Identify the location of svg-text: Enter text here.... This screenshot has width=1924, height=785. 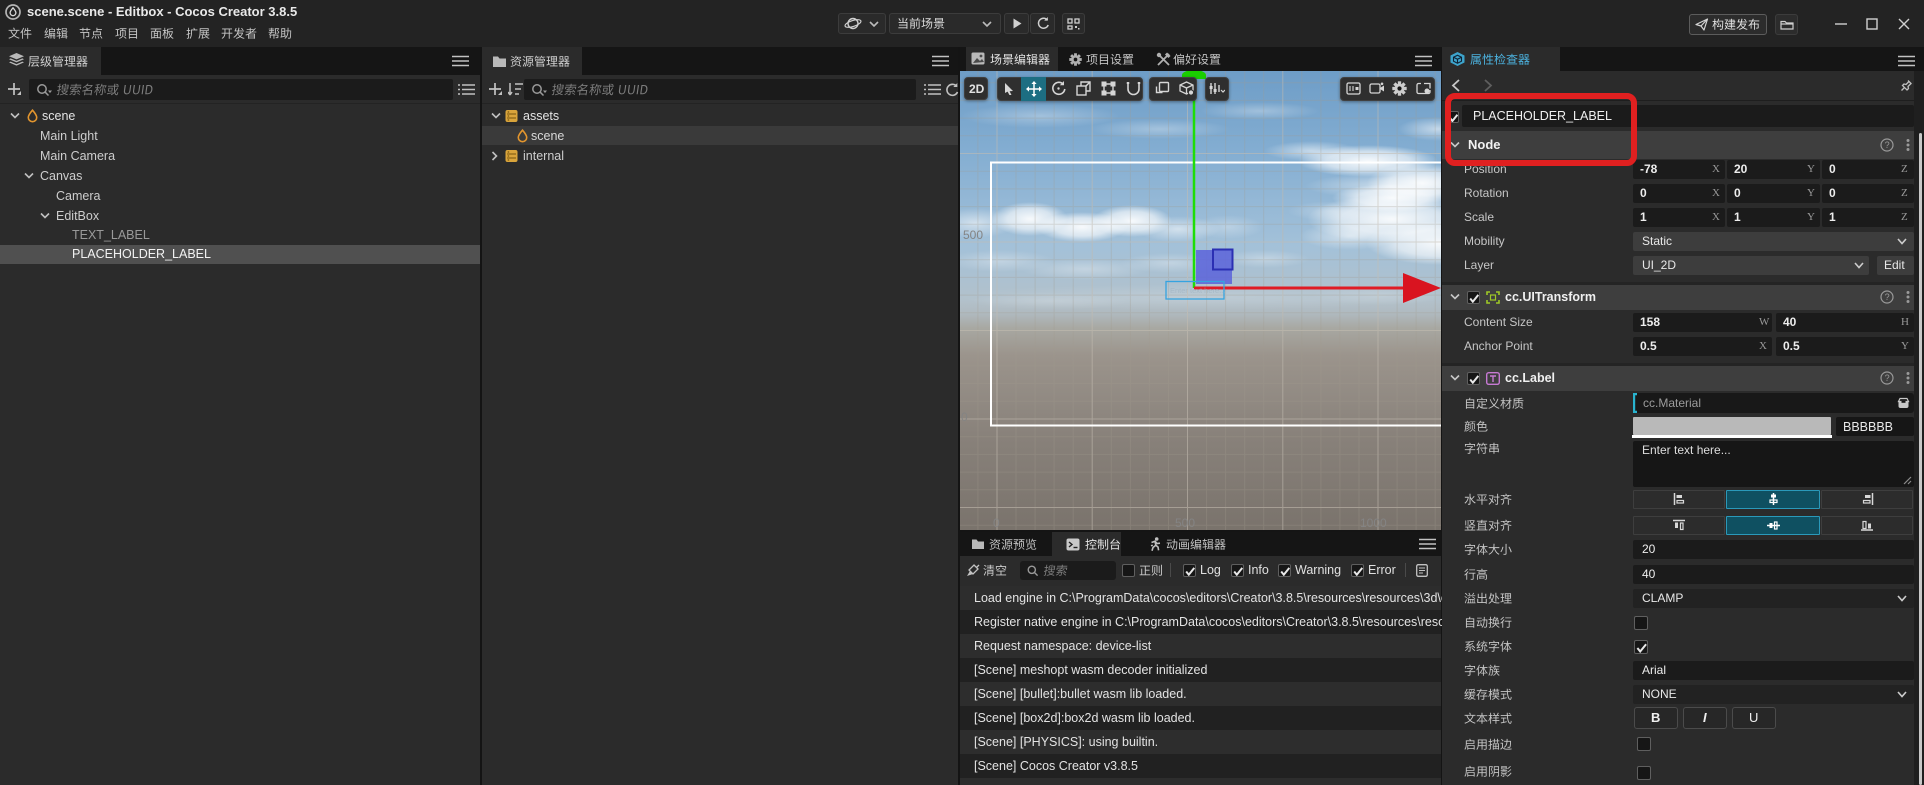
(1197, 290).